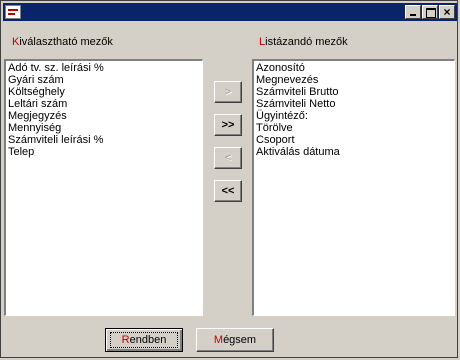 The image size is (460, 360). What do you see at coordinates (354, 92) in the screenshot?
I see `list-item: Számviteli Brutto` at bounding box center [354, 92].